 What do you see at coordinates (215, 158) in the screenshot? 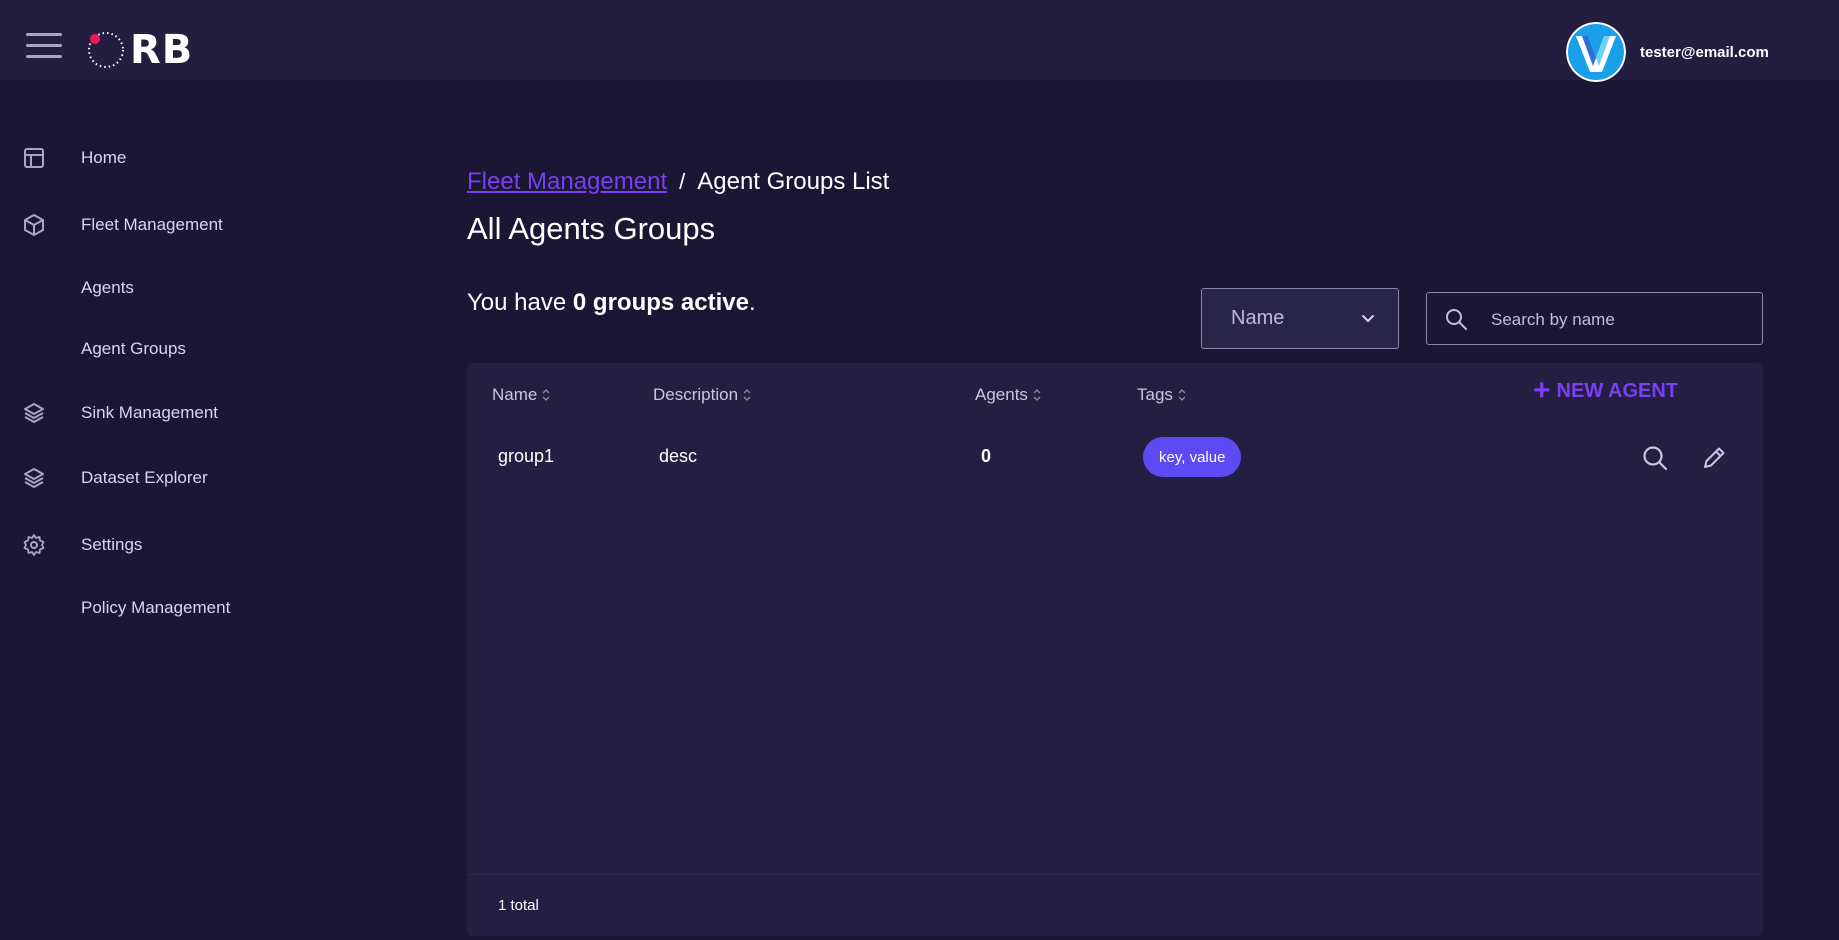
I see `sidebar-item-home: Home` at bounding box center [215, 158].